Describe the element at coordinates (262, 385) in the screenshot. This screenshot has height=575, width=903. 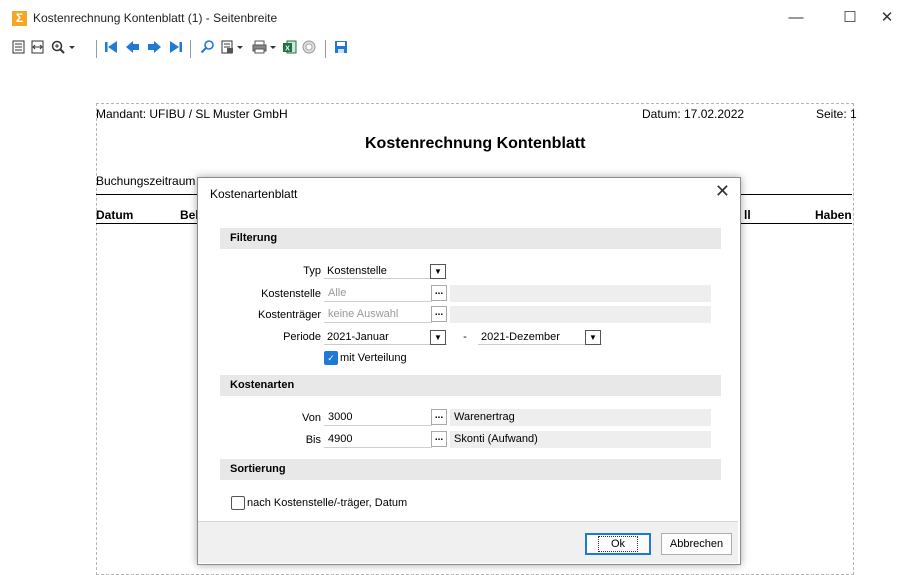
I see `section-kostenarten-label: Kostenarten` at that location.